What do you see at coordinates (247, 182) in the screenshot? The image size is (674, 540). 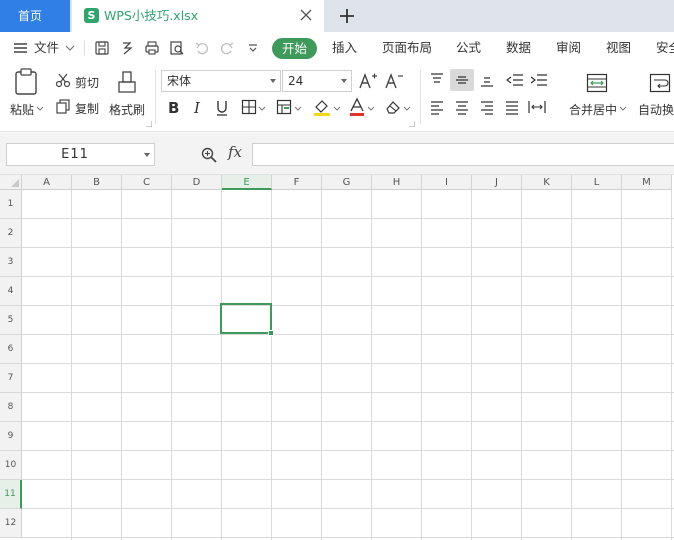 I see `column-header-e: E` at bounding box center [247, 182].